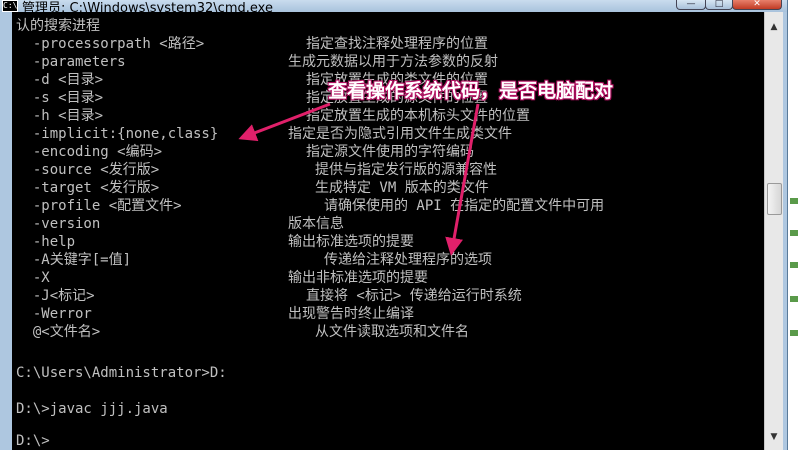 Image resolution: width=800 pixels, height=450 pixels. Describe the element at coordinates (89, 152) in the screenshot. I see `option-encoding: -encoding <编码>` at that location.